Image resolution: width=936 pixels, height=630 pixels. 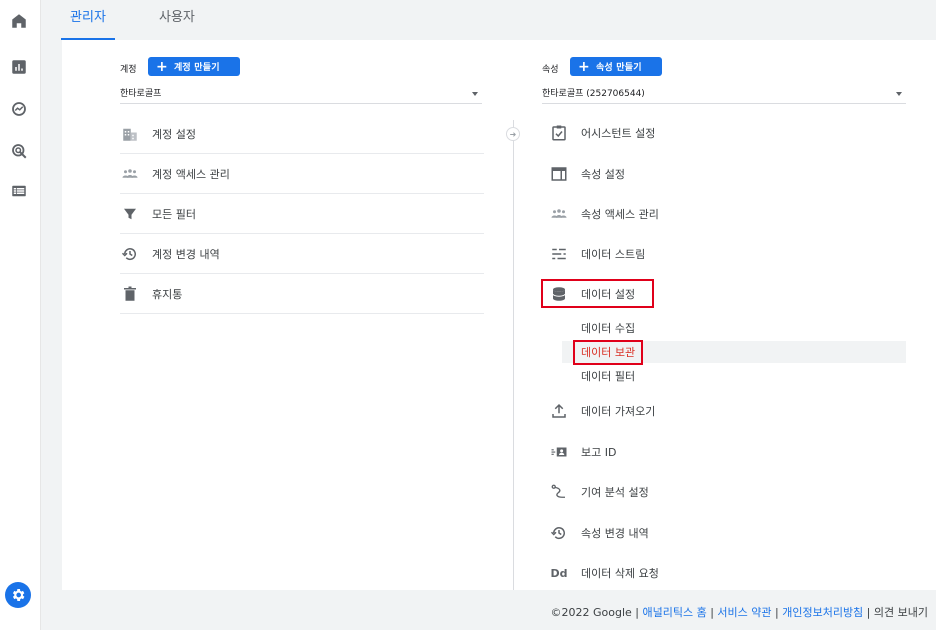 I want to click on data-stream-icon, so click(x=559, y=254).